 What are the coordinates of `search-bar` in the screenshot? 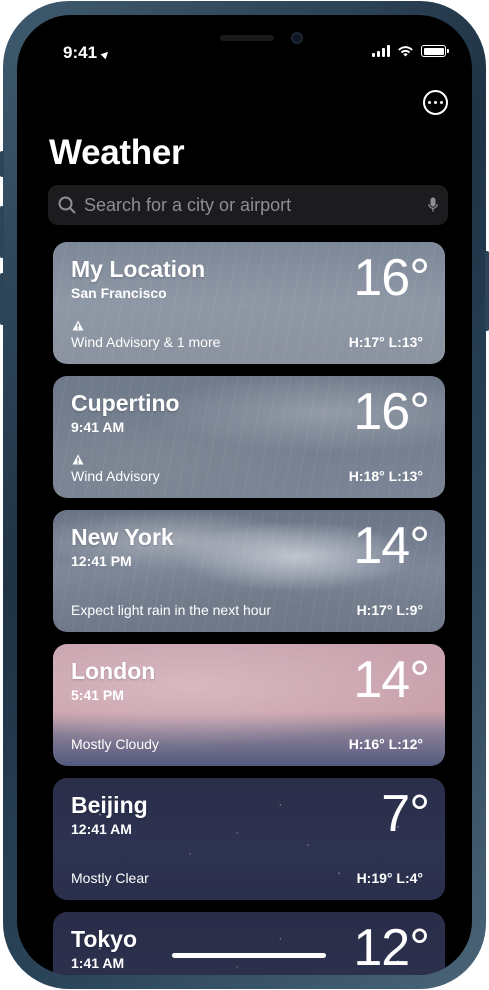 It's located at (248, 205).